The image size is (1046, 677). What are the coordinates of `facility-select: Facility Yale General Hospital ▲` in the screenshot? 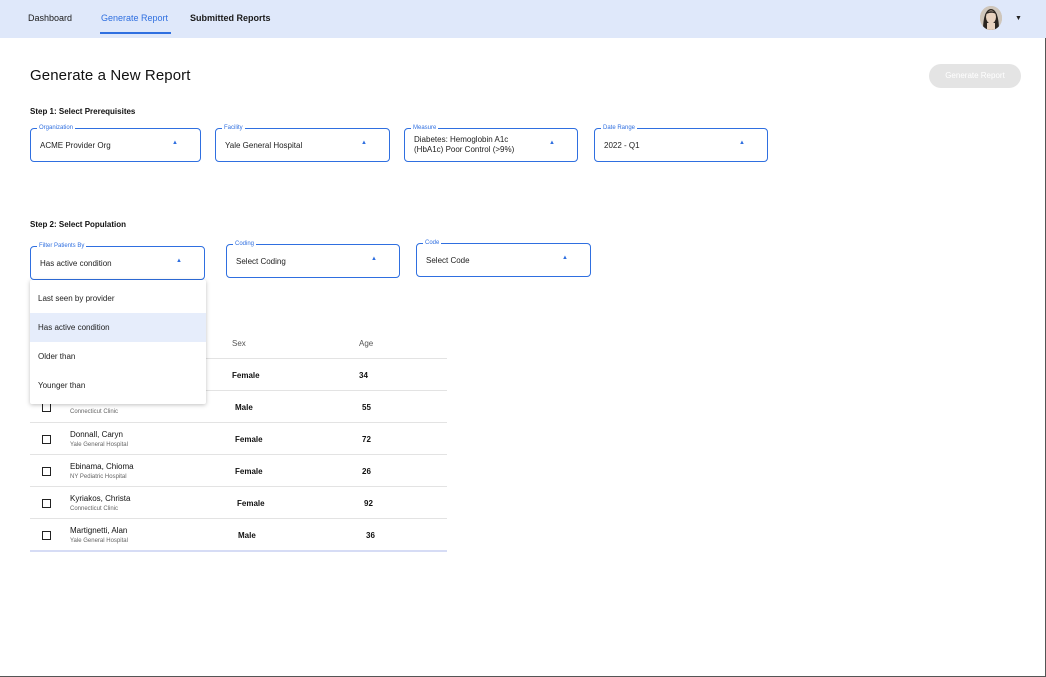 It's located at (302, 143).